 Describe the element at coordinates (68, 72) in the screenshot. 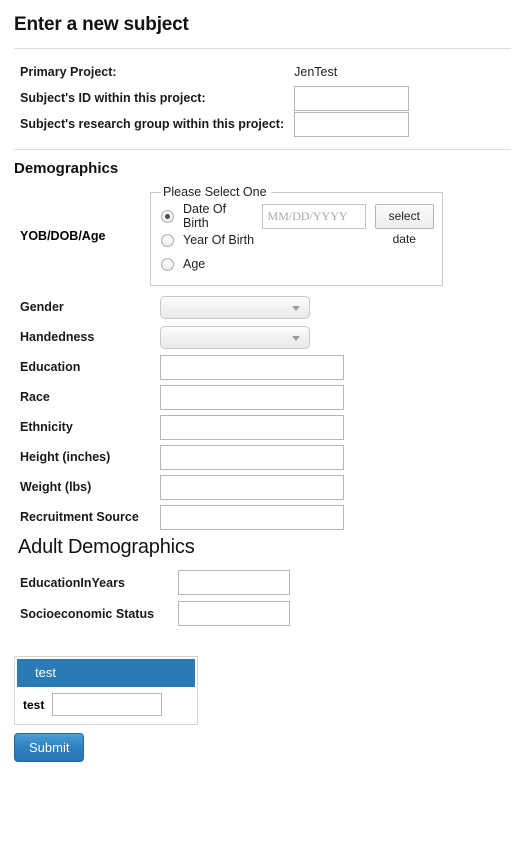

I see `primary-project-label: Primary Project:` at that location.